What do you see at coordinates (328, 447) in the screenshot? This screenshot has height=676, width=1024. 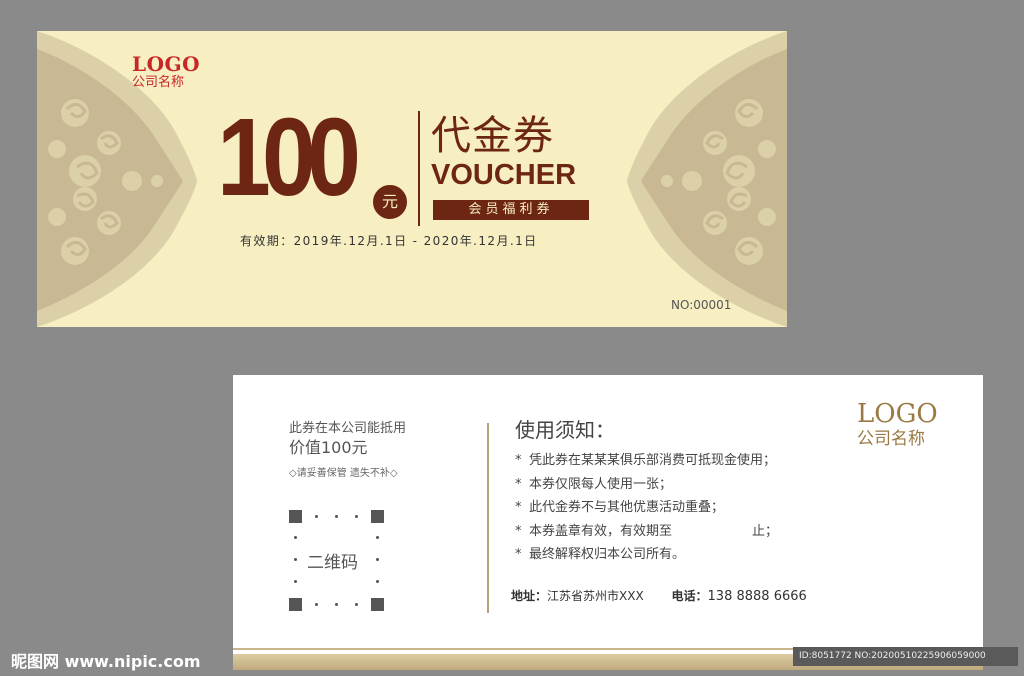 I see `redeem-value: 价值100元` at bounding box center [328, 447].